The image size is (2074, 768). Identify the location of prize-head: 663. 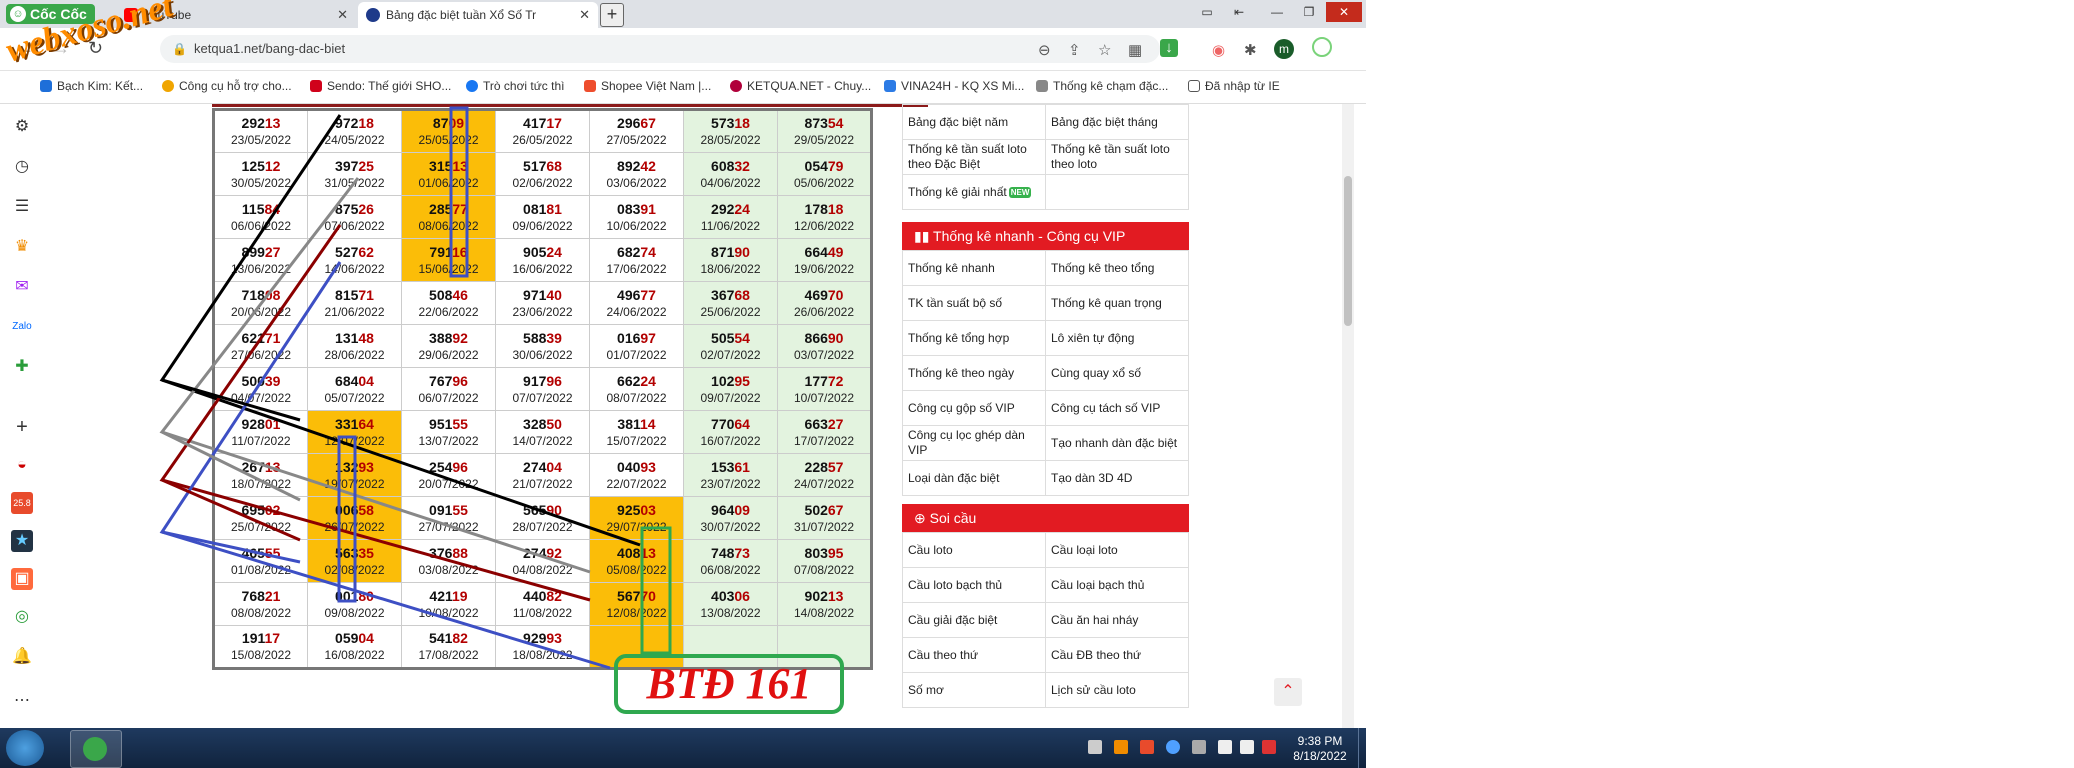
(816, 423).